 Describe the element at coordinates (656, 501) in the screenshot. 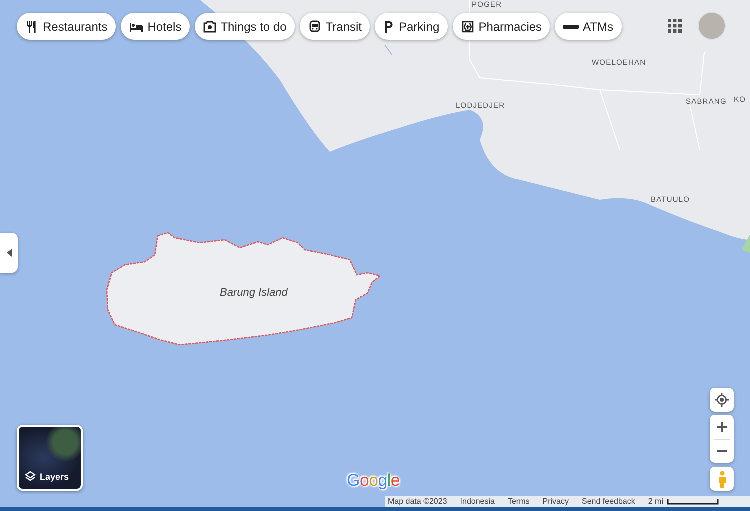

I see `scale-label: 2 mi` at that location.